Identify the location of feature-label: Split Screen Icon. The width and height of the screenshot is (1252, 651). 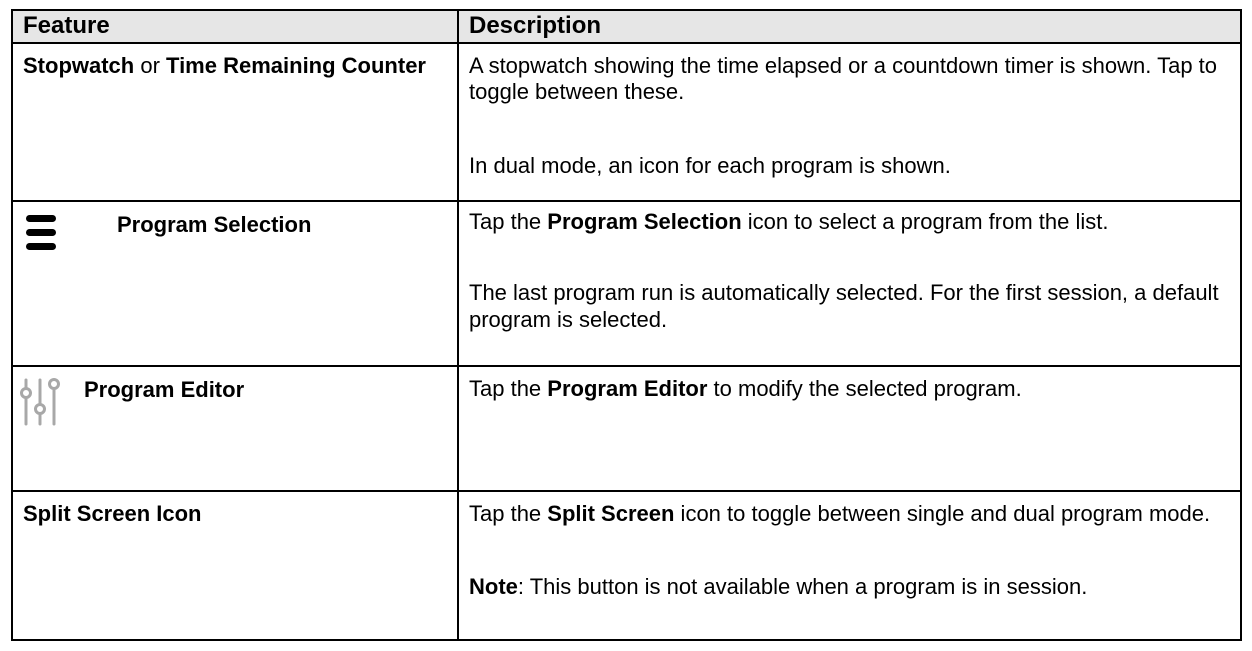
(112, 513).